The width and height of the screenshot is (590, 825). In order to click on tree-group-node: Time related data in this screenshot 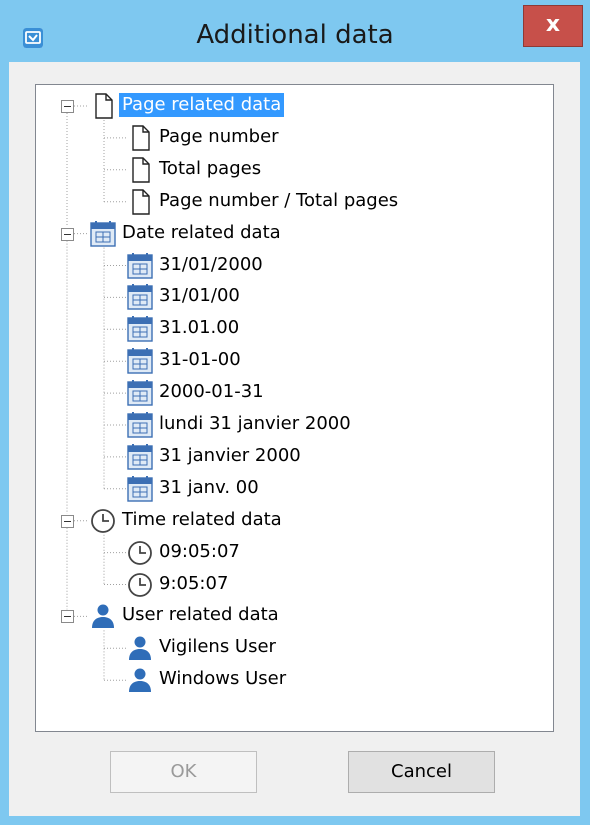, I will do `click(294, 521)`.